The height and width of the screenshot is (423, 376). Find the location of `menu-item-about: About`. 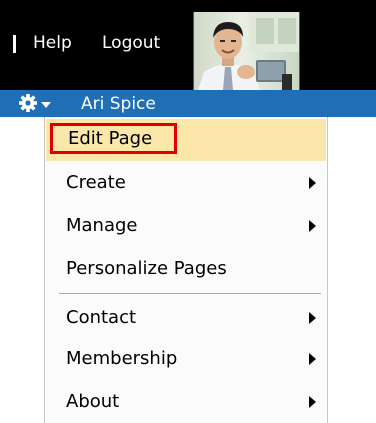

menu-item-about: About is located at coordinates (186, 402).